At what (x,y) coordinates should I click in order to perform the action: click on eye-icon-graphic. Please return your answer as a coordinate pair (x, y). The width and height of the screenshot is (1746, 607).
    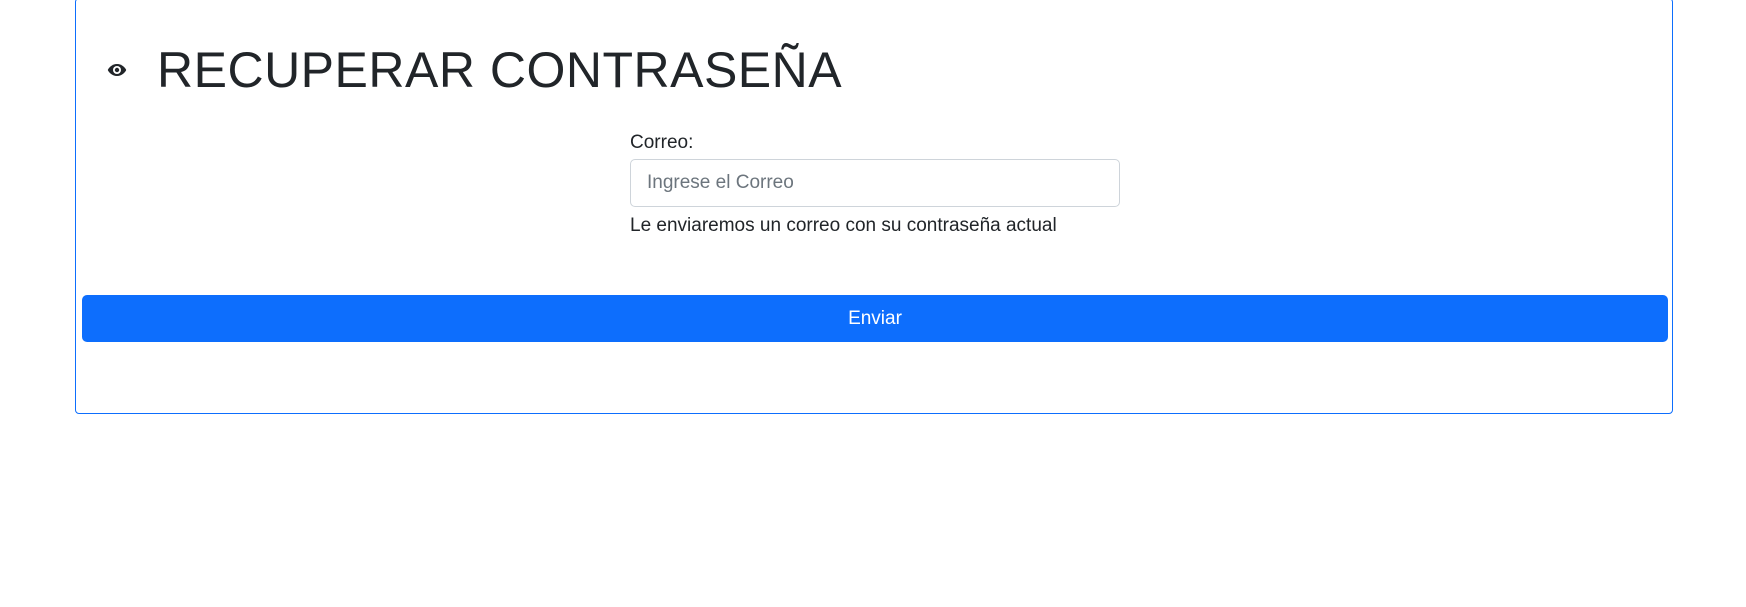
    Looking at the image, I should click on (117, 70).